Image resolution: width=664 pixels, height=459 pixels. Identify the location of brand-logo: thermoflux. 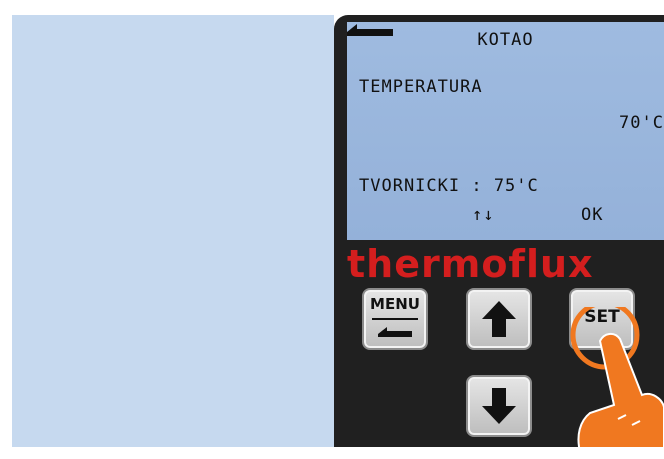
(470, 264).